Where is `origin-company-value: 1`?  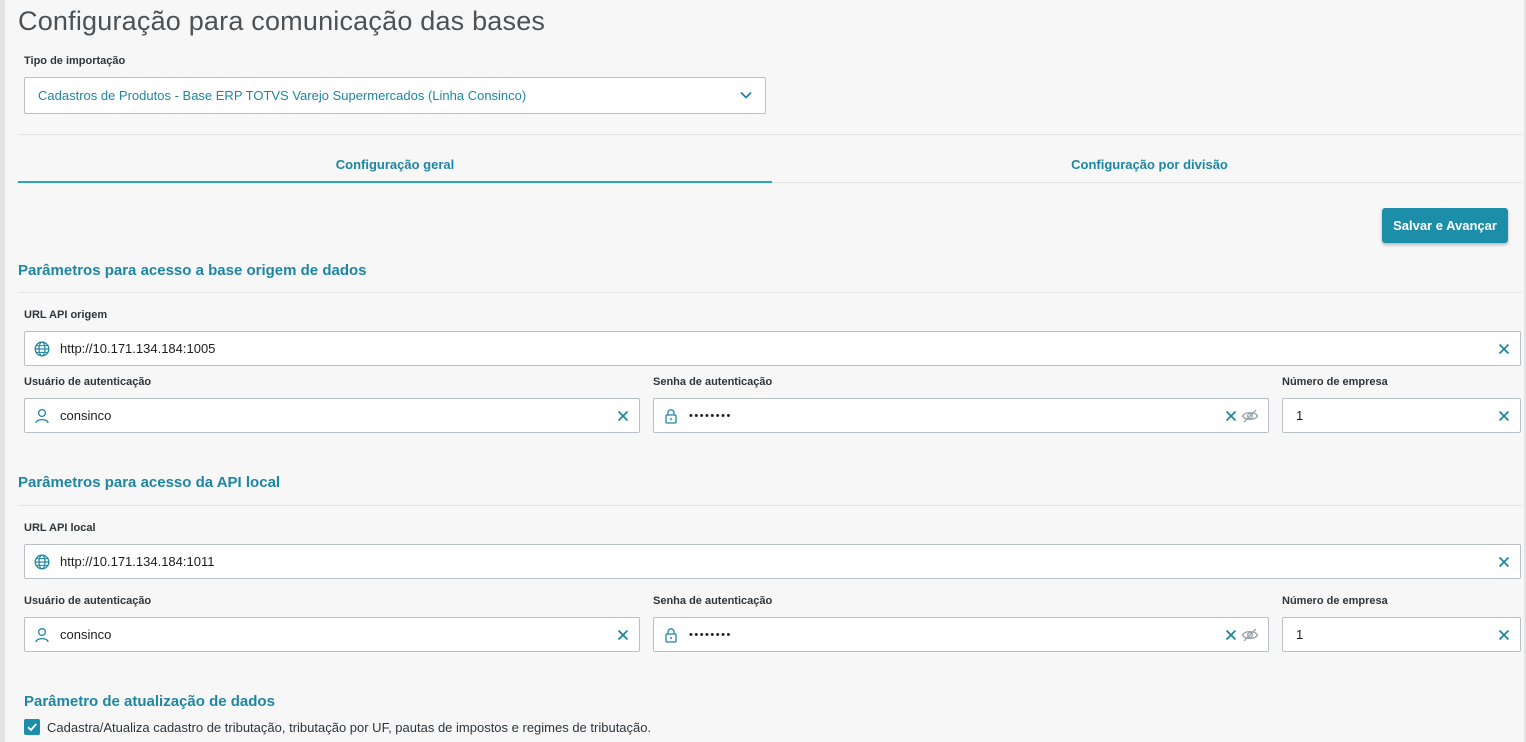
origin-company-value: 1 is located at coordinates (1300, 415).